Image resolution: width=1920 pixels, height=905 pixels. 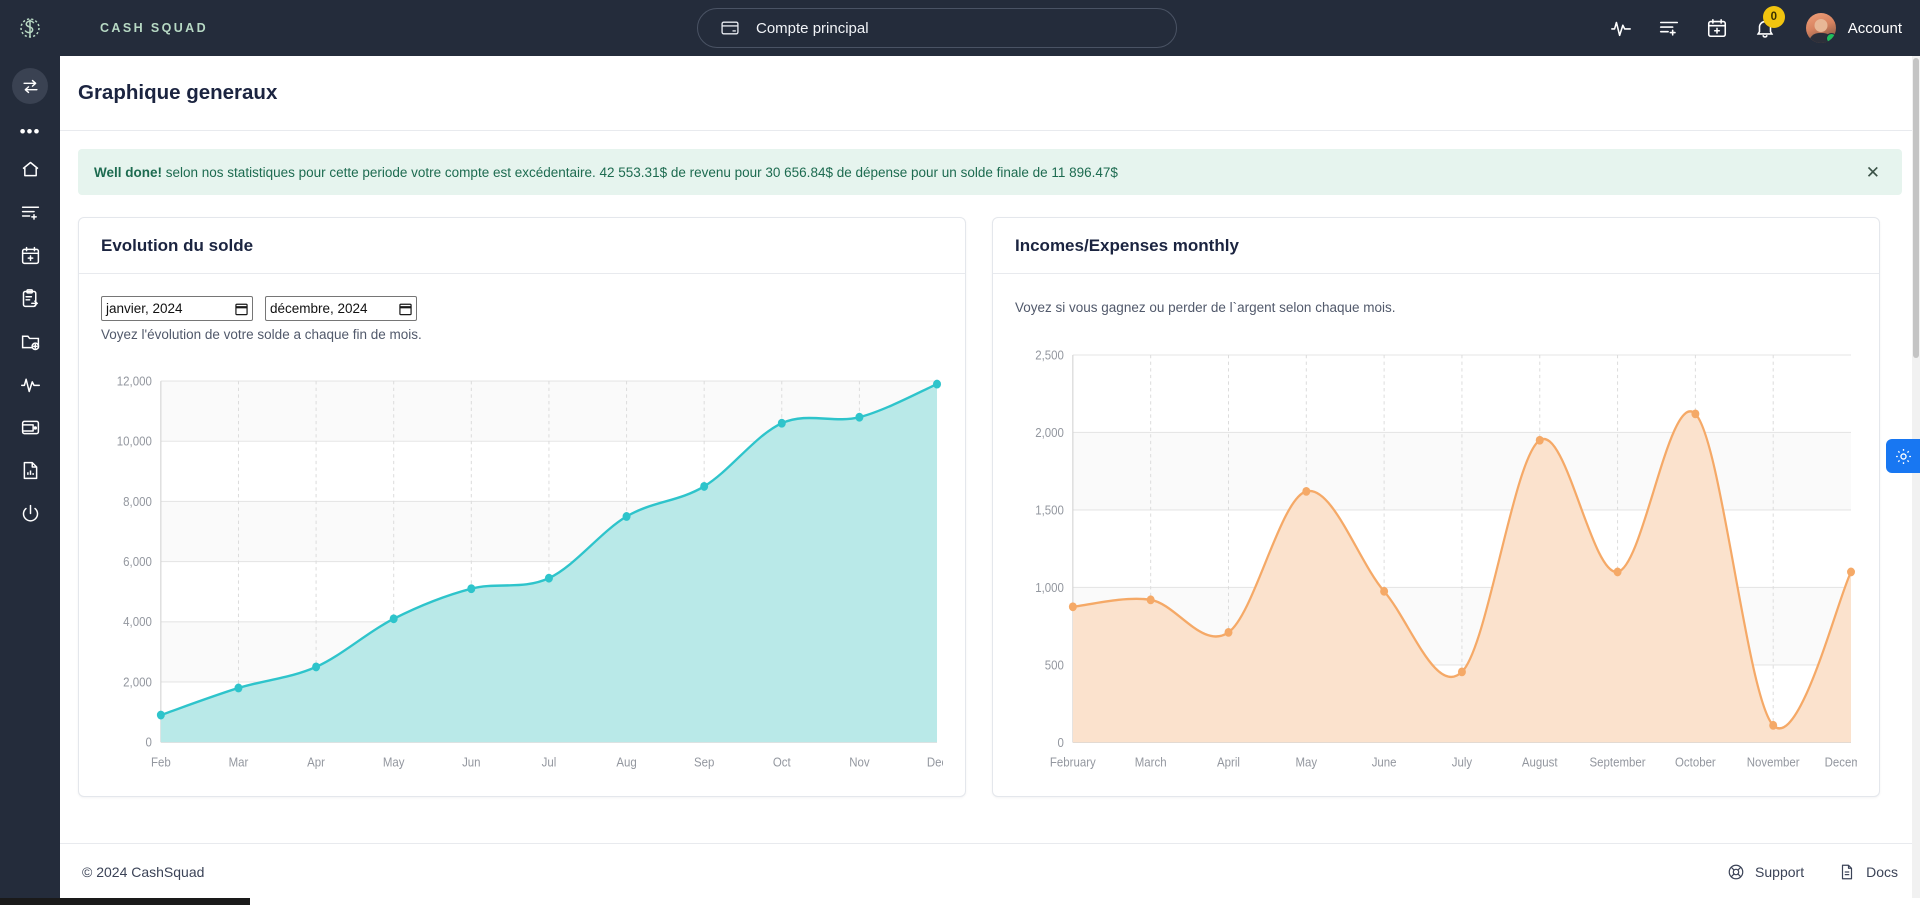 What do you see at coordinates (1384, 762) in the screenshot?
I see `svg-text: June` at bounding box center [1384, 762].